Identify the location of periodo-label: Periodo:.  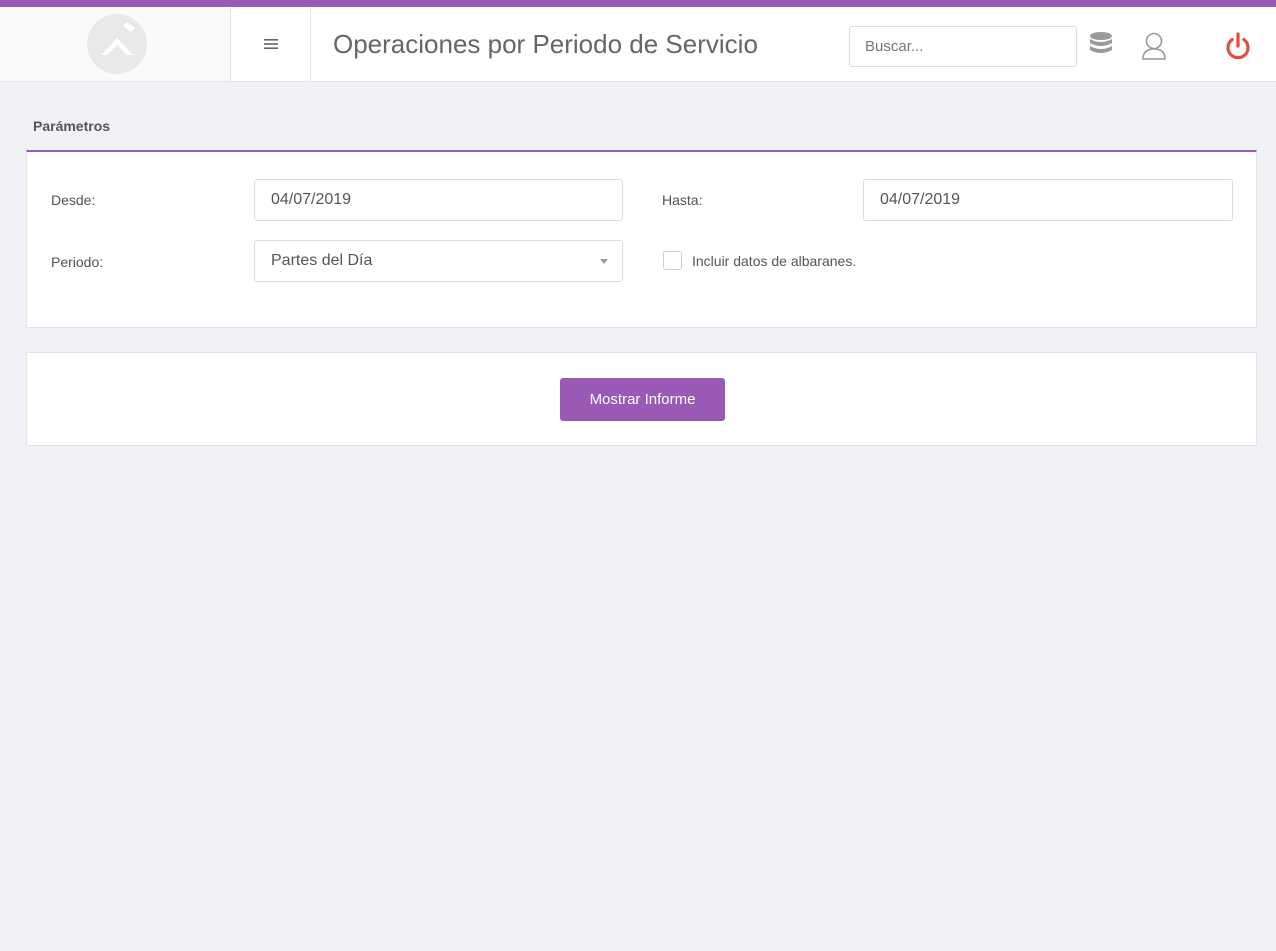
(77, 262).